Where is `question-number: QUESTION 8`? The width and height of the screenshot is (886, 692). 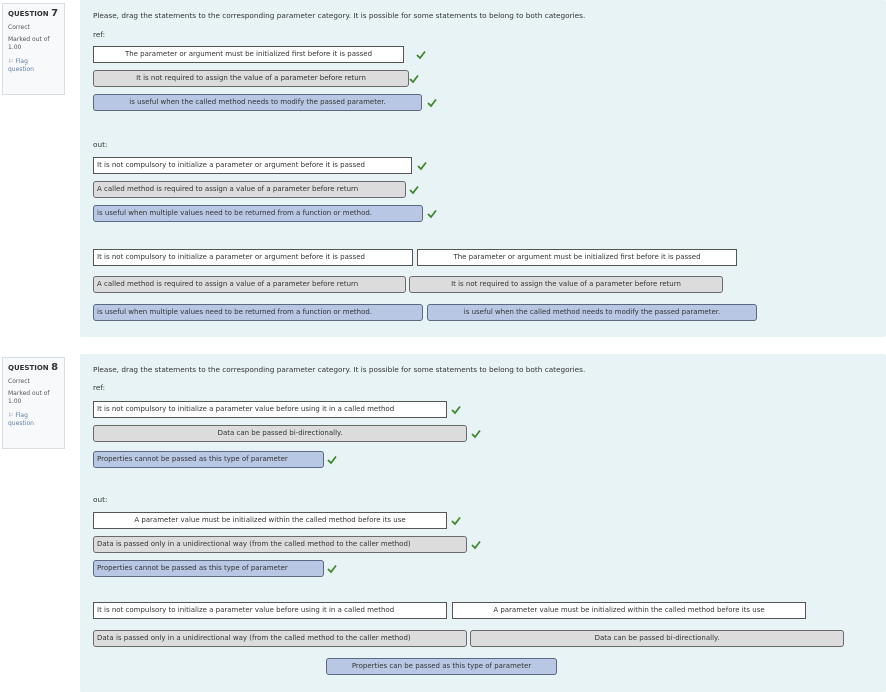 question-number: QUESTION 8 is located at coordinates (33, 367).